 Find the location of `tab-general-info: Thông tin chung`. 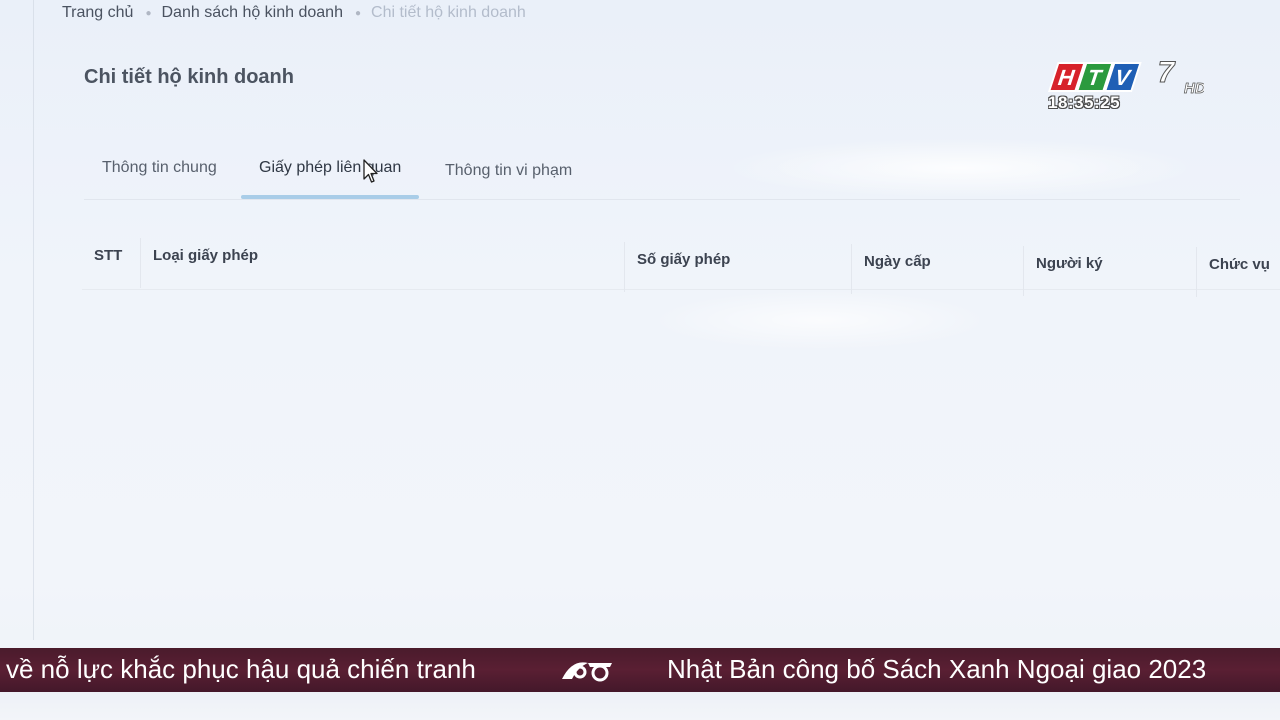

tab-general-info: Thông tin chung is located at coordinates (159, 178).